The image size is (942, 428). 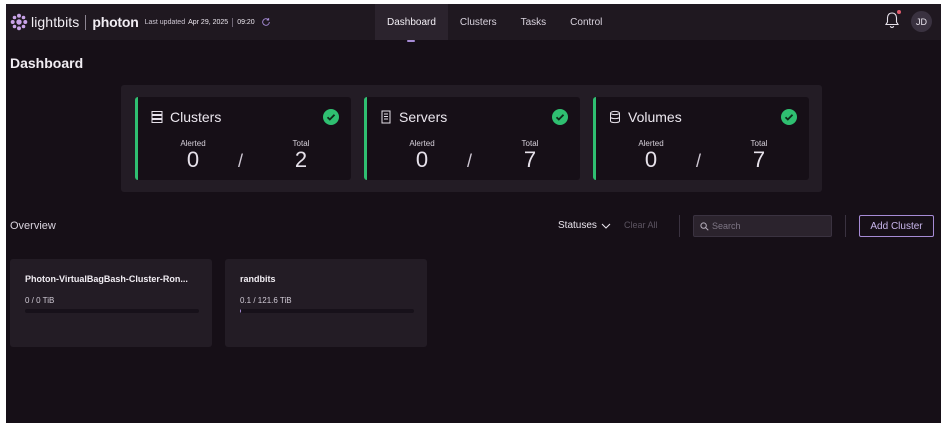 I want to click on last-updated: Last updated Apr 29, 2025 09:20, so click(x=208, y=22).